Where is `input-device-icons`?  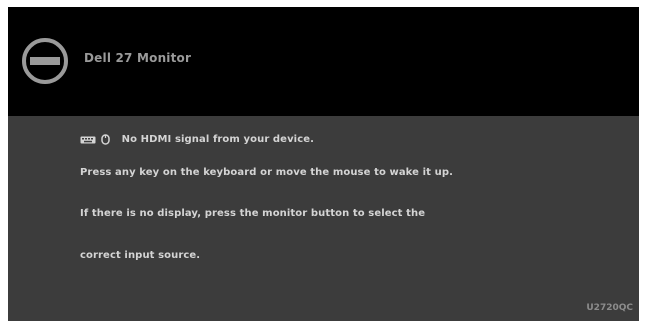 input-device-icons is located at coordinates (95, 139).